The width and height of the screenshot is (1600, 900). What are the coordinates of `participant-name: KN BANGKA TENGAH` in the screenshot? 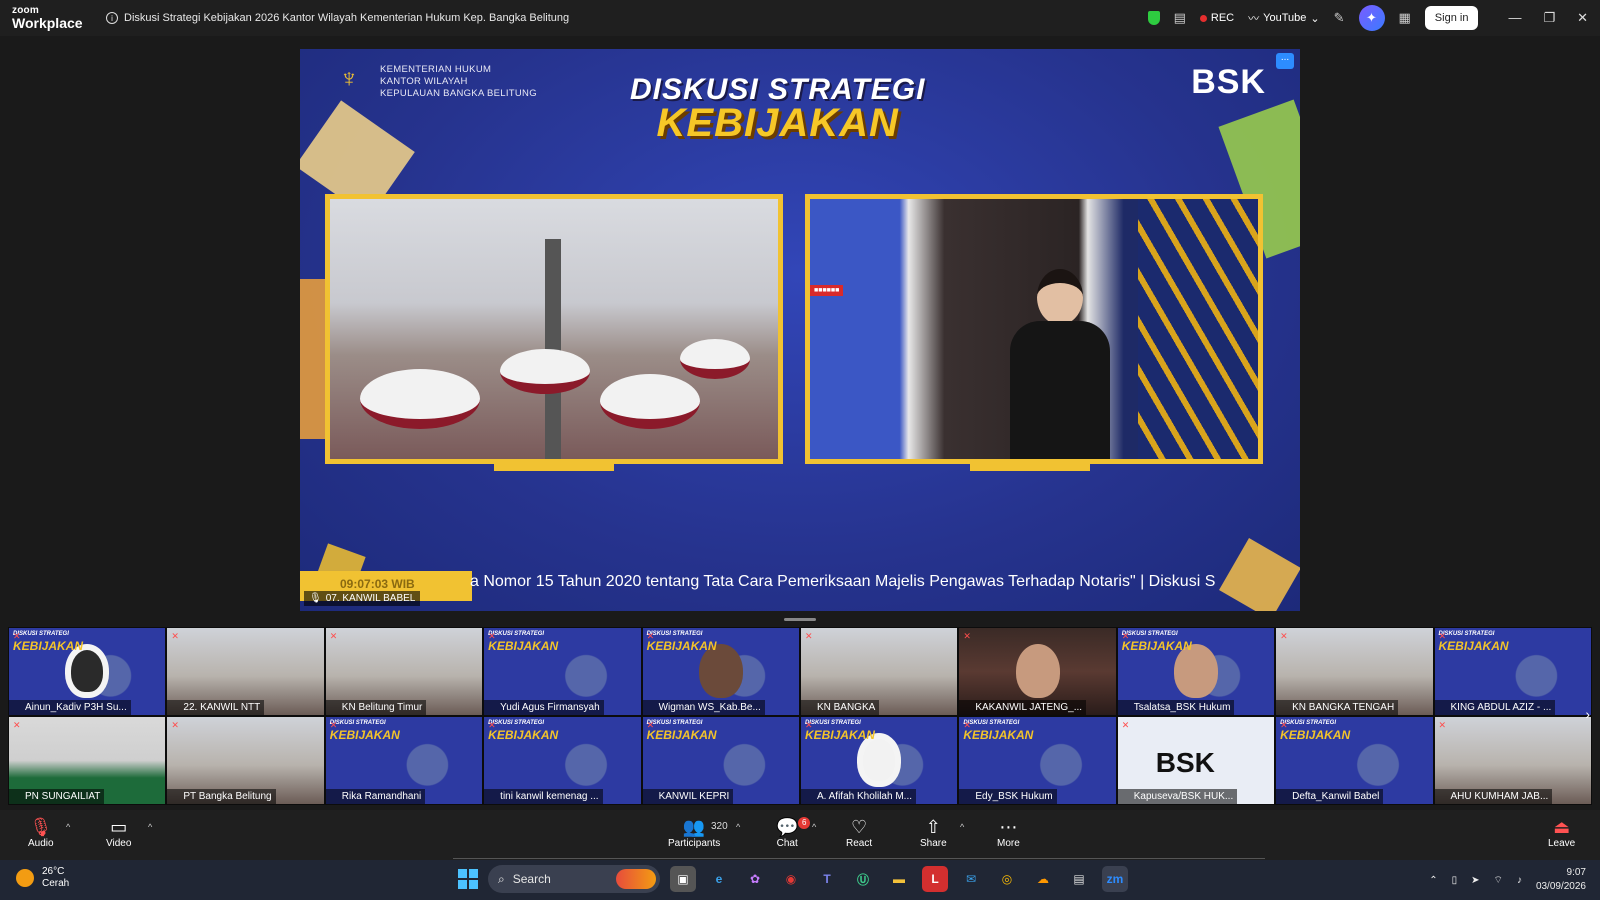 It's located at (1337, 707).